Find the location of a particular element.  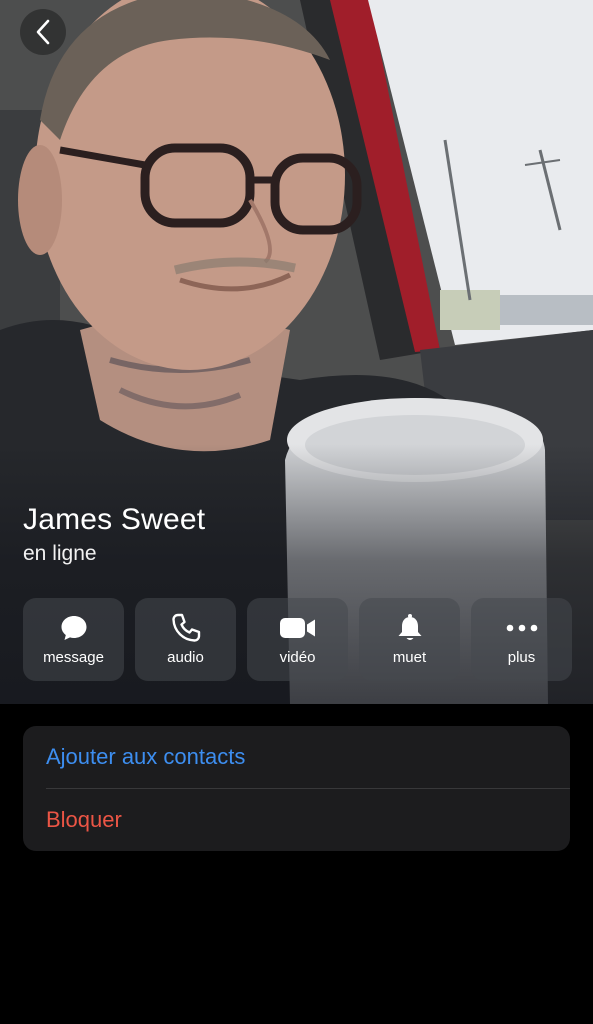

add-to-contacts-label: Ajouter aux contacts is located at coordinates (146, 756).